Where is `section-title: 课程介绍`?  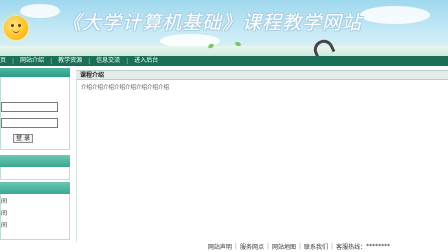
section-title: 课程介绍 is located at coordinates (262, 75).